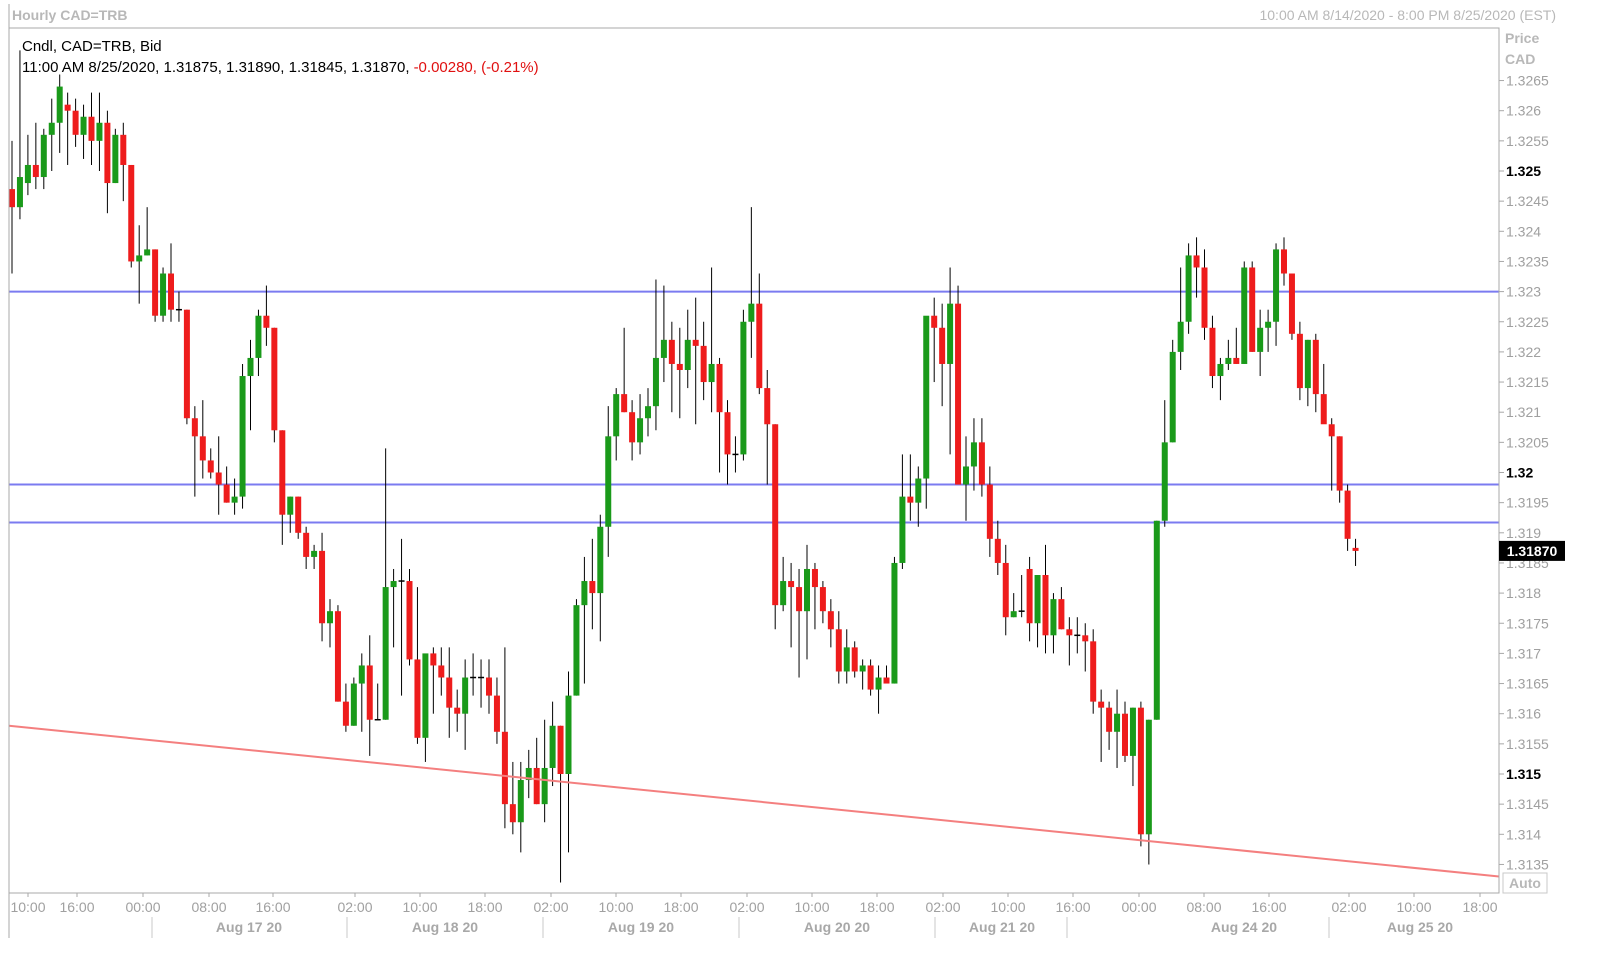  What do you see at coordinates (1138, 907) in the screenshot?
I see `time-tick-label: 00:00` at bounding box center [1138, 907].